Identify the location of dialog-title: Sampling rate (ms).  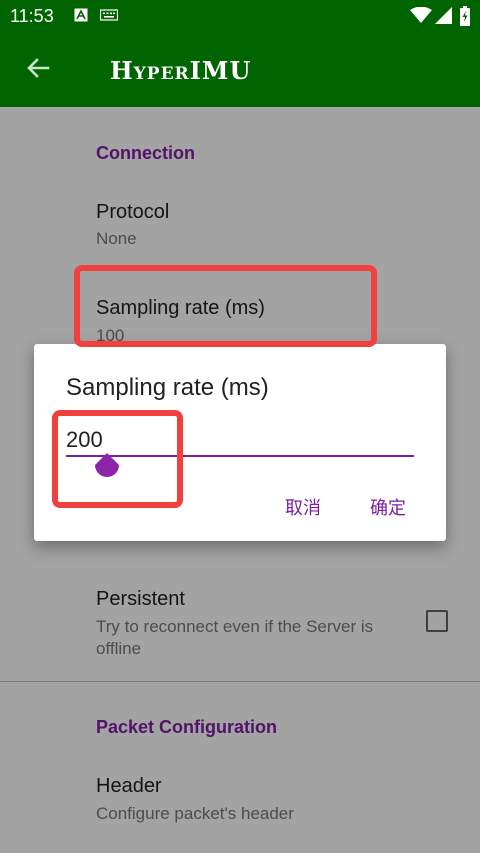
(167, 387).